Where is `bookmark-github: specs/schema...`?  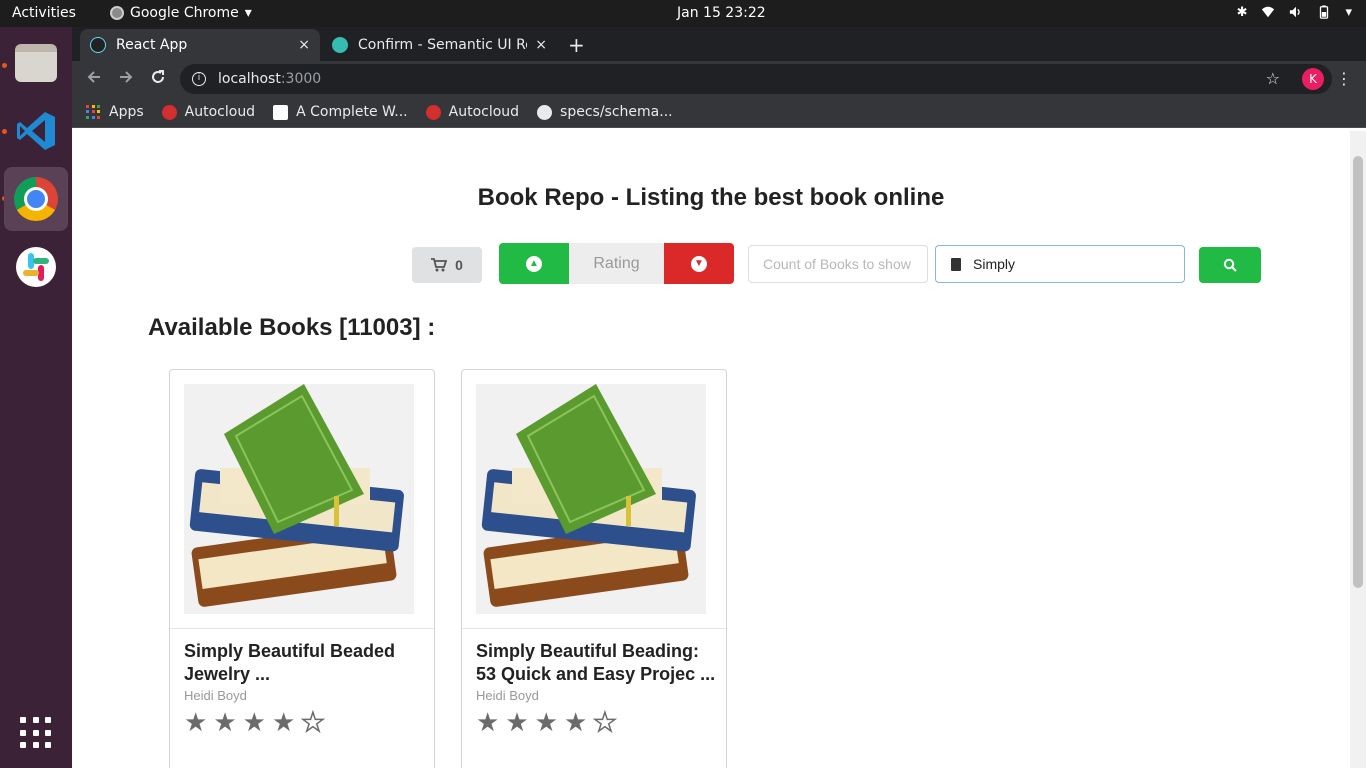
bookmark-github: specs/schema... is located at coordinates (605, 112).